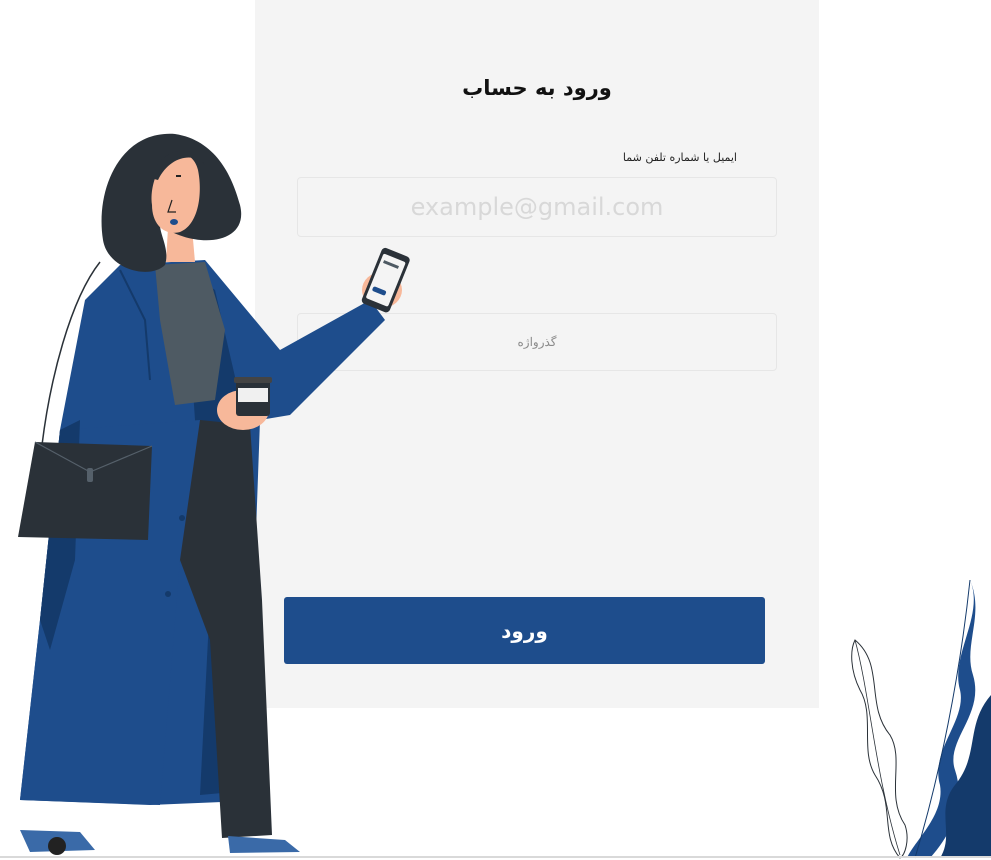 This screenshot has height=860, width=991. What do you see at coordinates (679, 157) in the screenshot?
I see `email-label: ایمیل یا شماره تلفن شما` at bounding box center [679, 157].